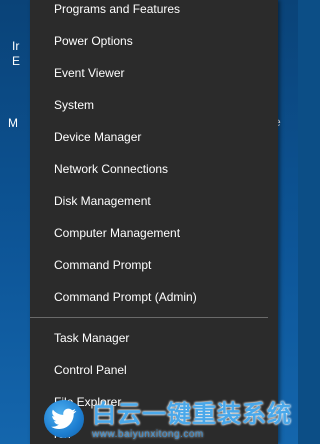 This screenshot has height=444, width=320. I want to click on menu-item-power-options: Power Options, so click(154, 41).